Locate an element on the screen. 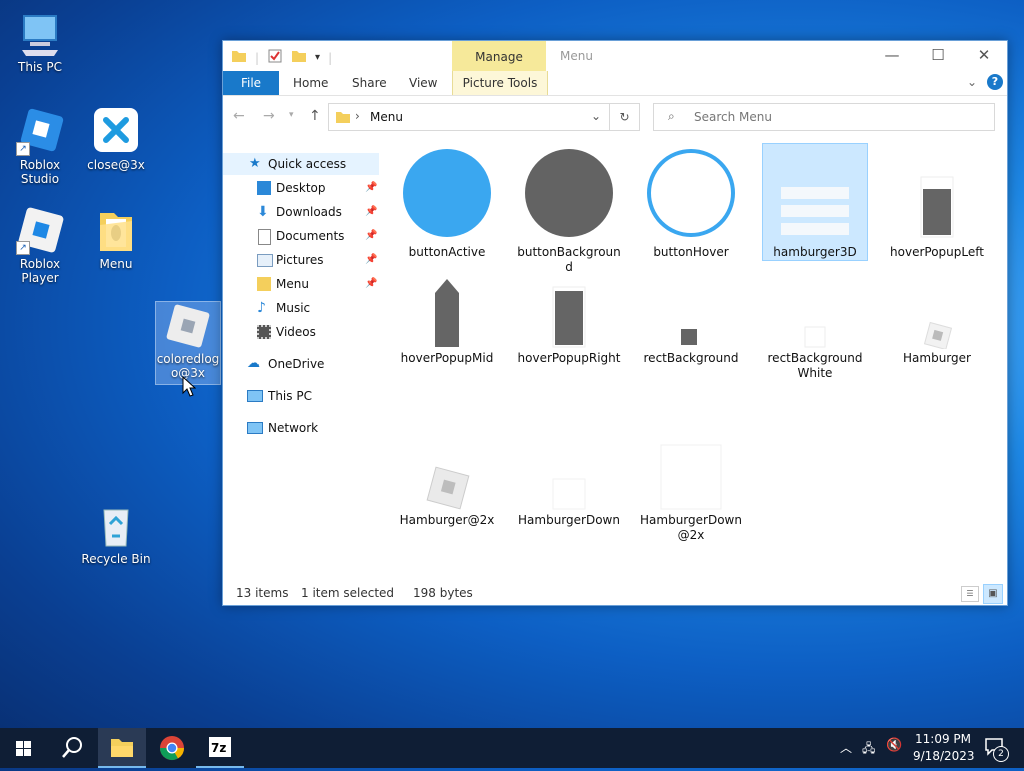  volume-muted-icon: 🔇 is located at coordinates (894, 745).